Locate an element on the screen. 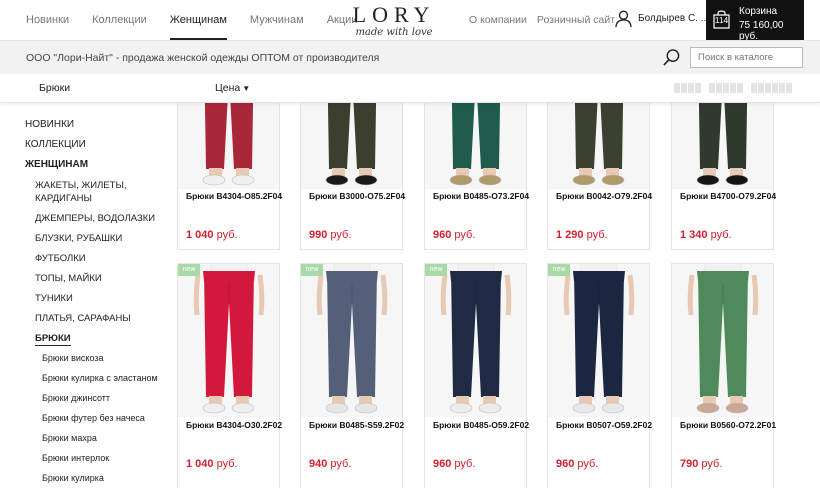  product-price: 790 руб. is located at coordinates (701, 464).